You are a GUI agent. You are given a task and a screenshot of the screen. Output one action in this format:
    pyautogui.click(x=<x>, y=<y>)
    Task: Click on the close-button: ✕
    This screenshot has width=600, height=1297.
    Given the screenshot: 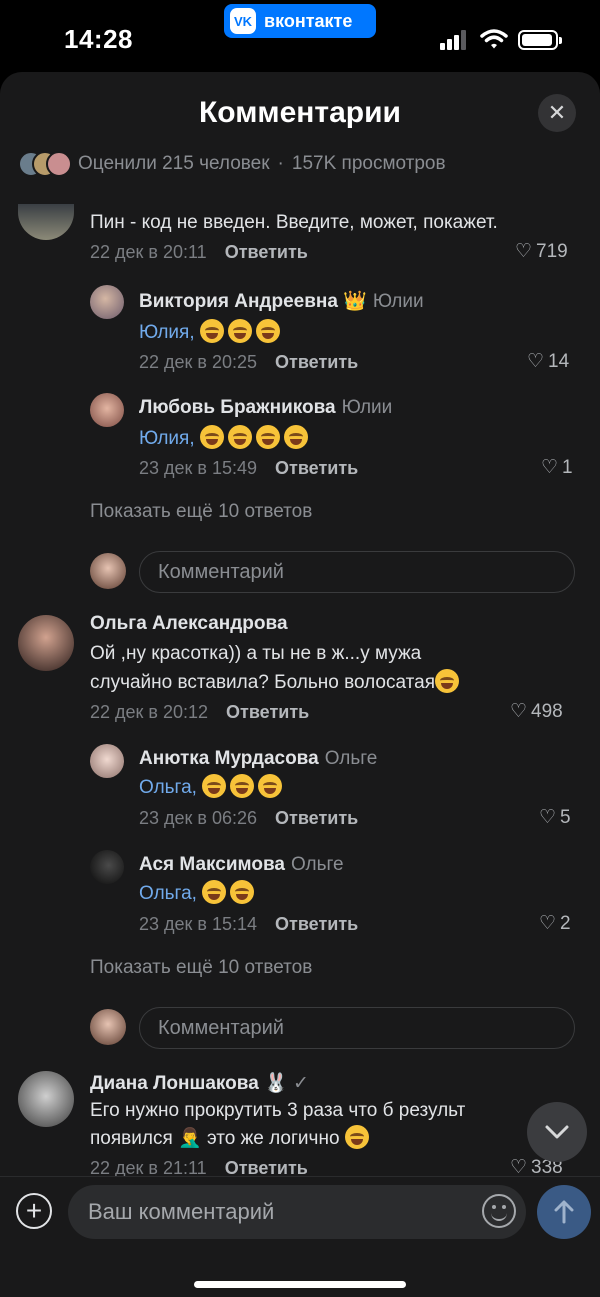 What is the action you would take?
    pyautogui.click(x=557, y=113)
    